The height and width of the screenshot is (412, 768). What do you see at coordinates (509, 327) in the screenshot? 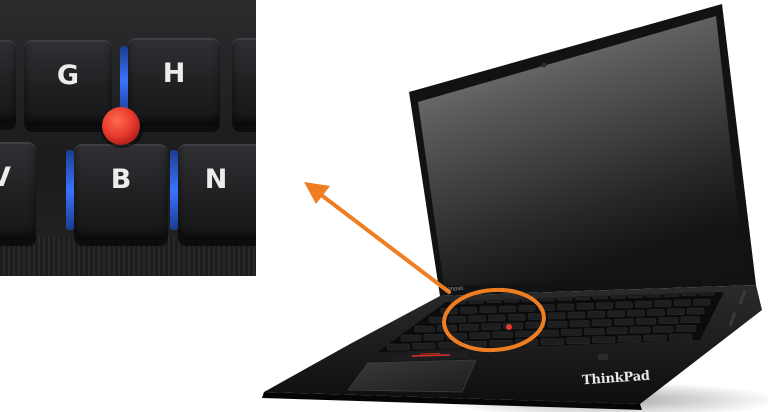
I see `trackpoint-nub-small` at bounding box center [509, 327].